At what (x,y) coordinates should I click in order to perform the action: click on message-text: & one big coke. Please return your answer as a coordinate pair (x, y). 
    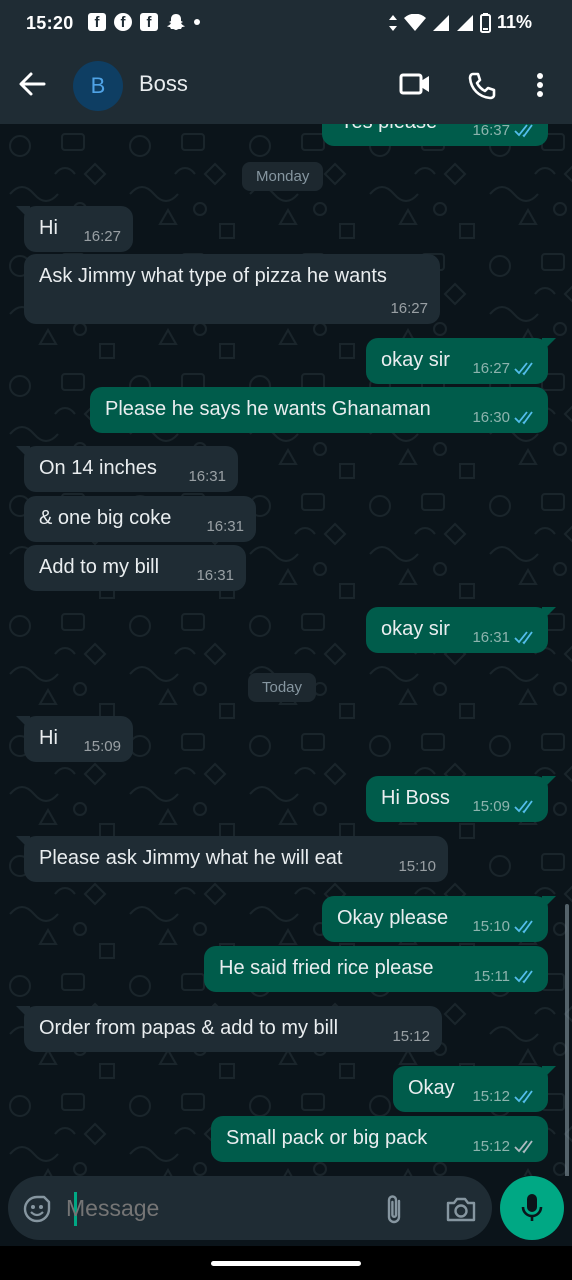
    Looking at the image, I should click on (105, 518).